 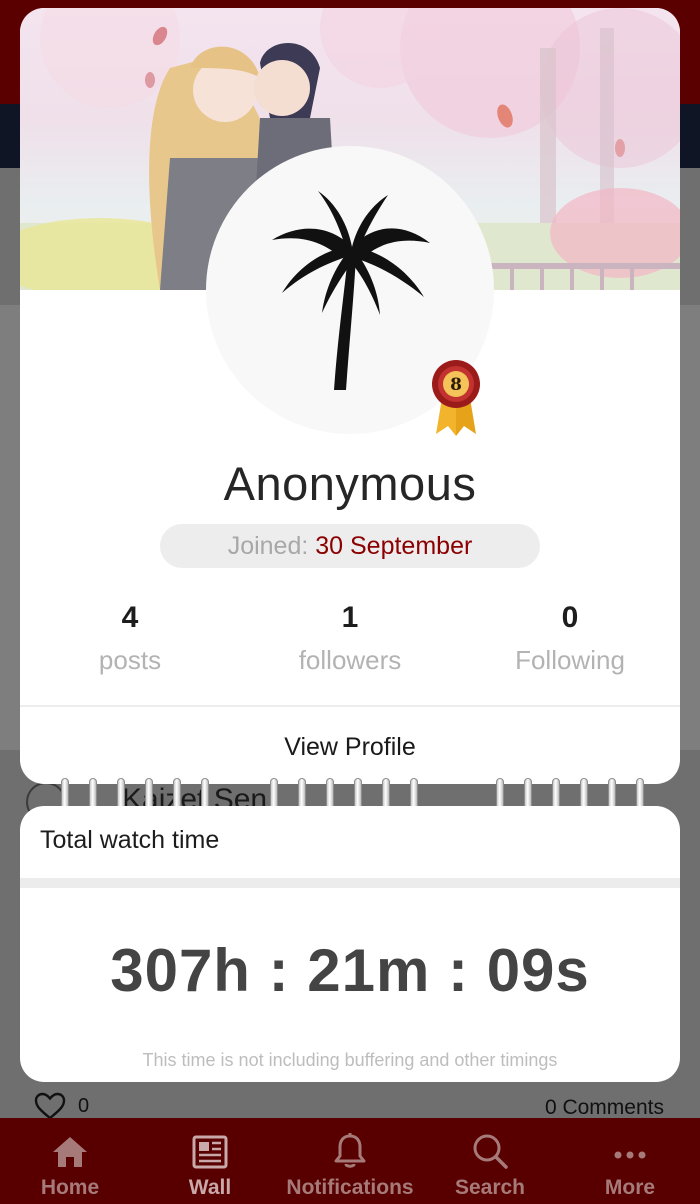 What do you see at coordinates (350, 1104) in the screenshot?
I see `background-post-footer: 0 0 Comments` at bounding box center [350, 1104].